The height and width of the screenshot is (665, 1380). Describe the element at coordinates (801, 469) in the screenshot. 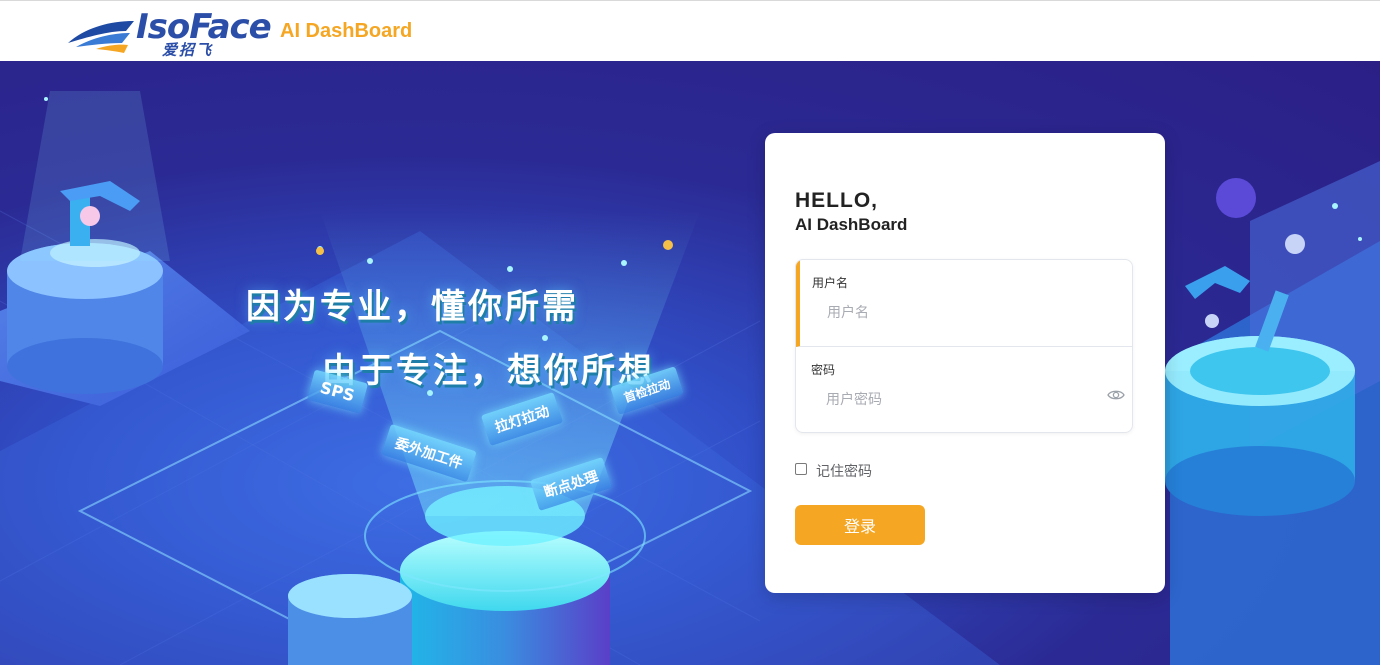

I see `remember-checkbox` at that location.